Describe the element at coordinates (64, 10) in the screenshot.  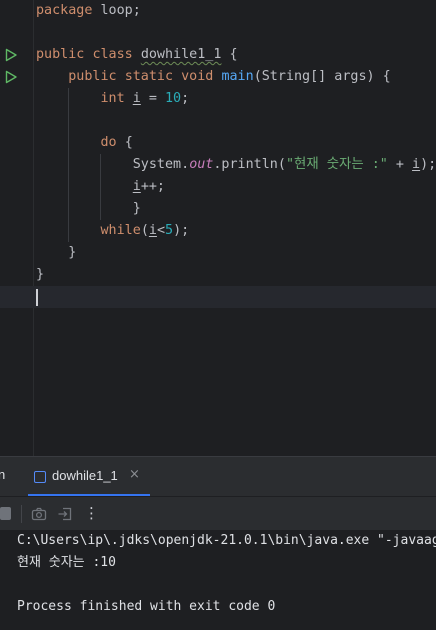
I see `code-token: package` at that location.